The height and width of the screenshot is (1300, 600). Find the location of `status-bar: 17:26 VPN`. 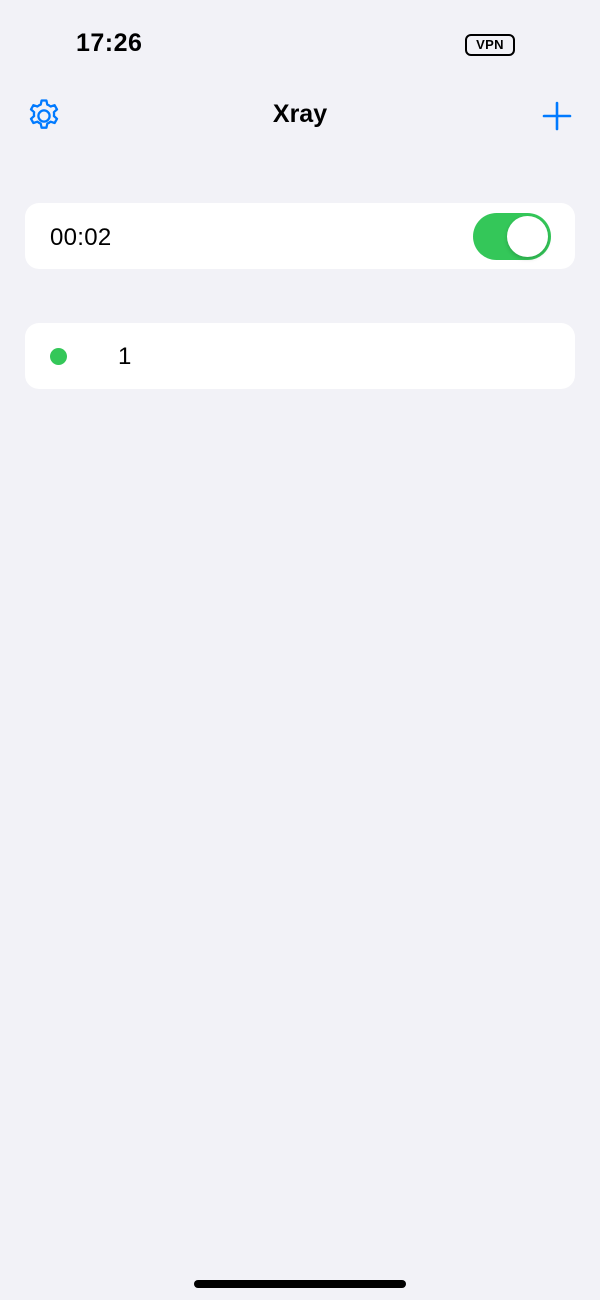

status-bar: 17:26 VPN is located at coordinates (300, 40).